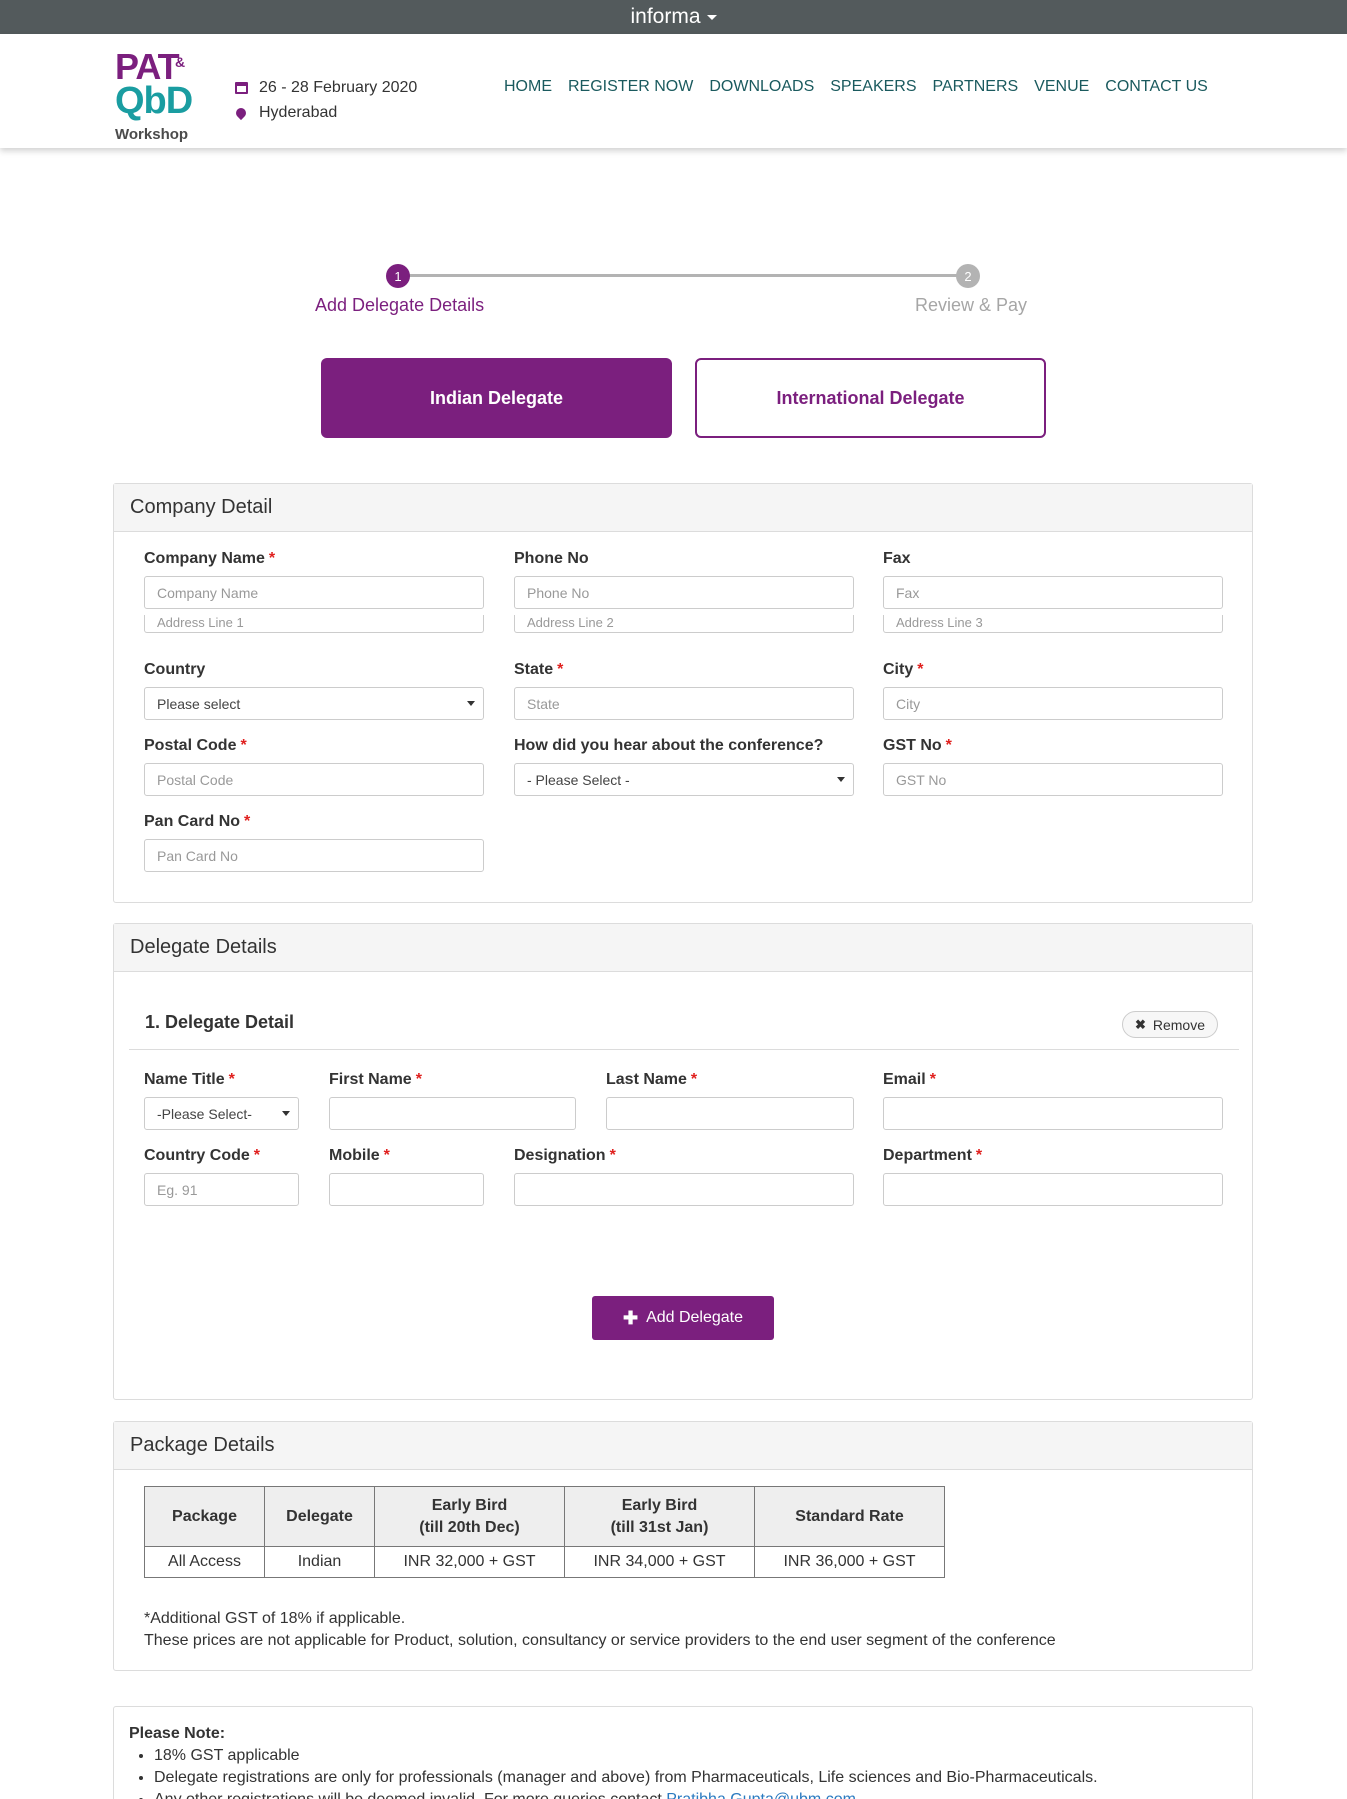  I want to click on step-2-label: Review & Pay, so click(971, 305).